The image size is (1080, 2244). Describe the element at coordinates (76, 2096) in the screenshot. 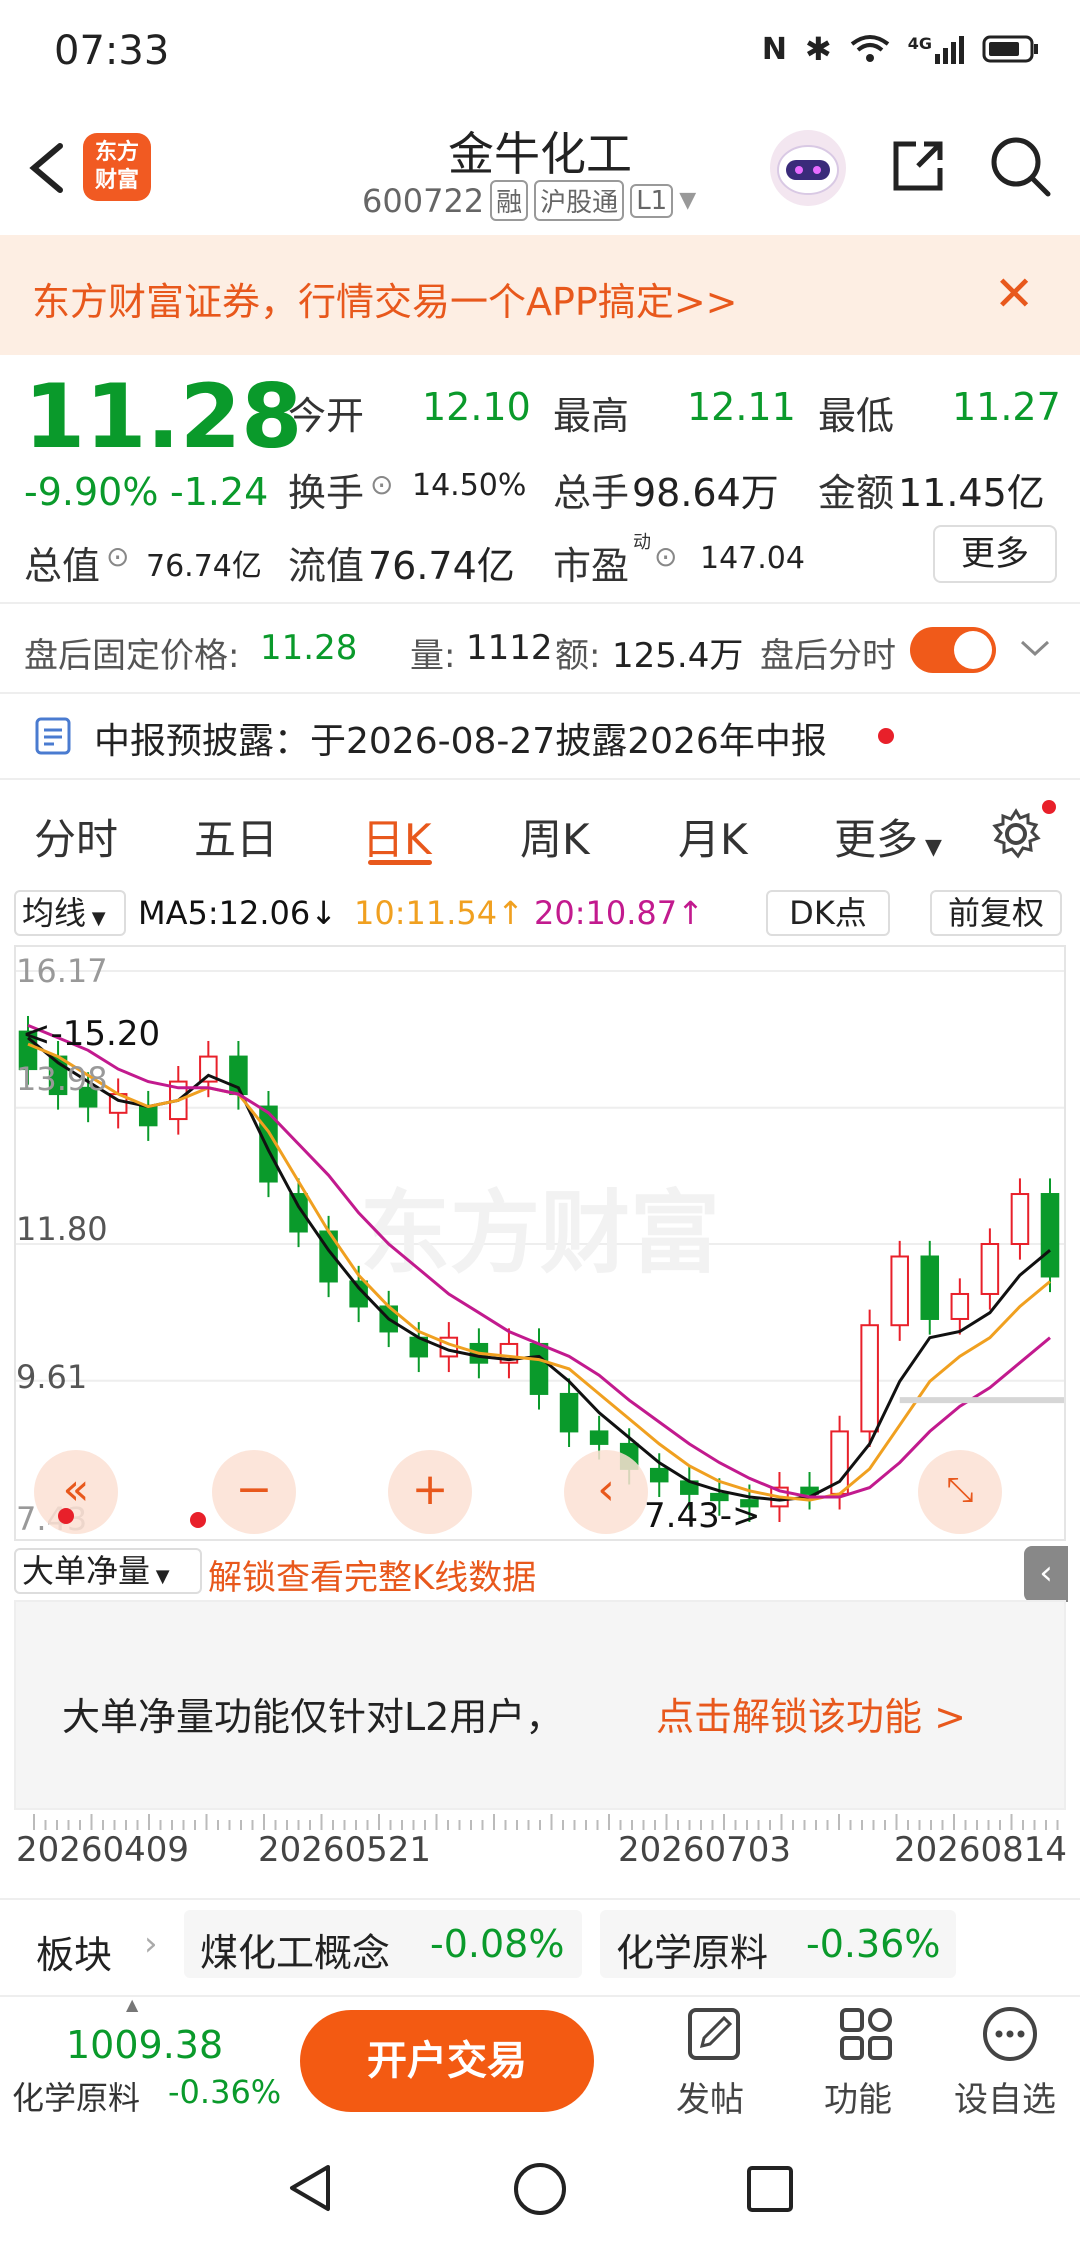

I see `index-name: 化学原料` at that location.